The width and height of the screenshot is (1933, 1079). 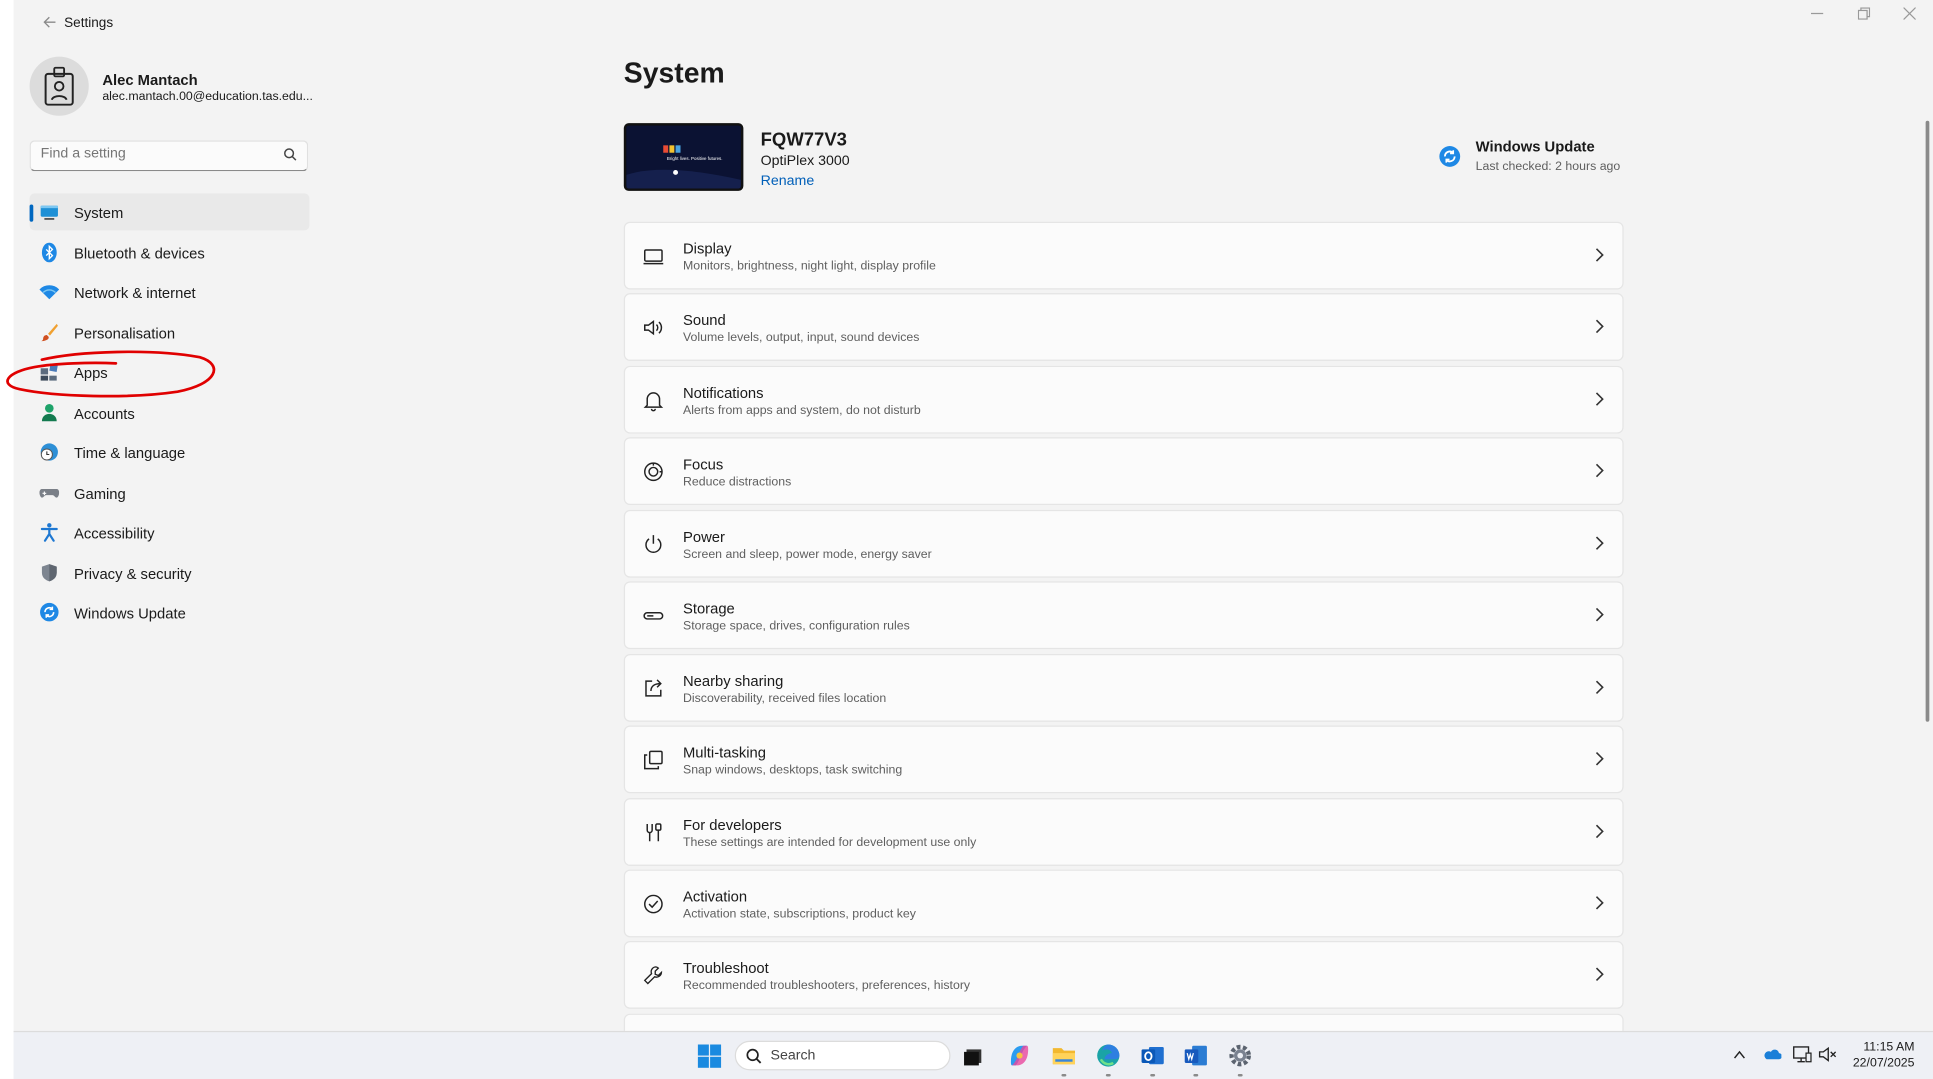 I want to click on wifi-icon, so click(x=49, y=292).